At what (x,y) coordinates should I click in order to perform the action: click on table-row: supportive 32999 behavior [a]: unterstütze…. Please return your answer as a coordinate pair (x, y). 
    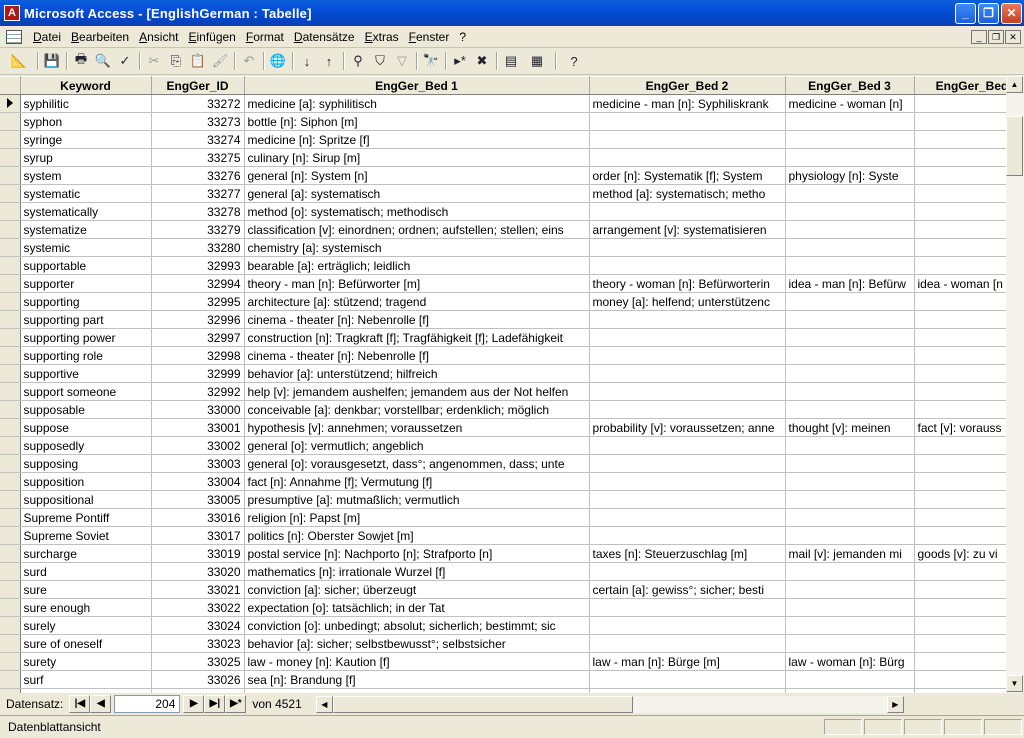
    Looking at the image, I should click on (503, 373).